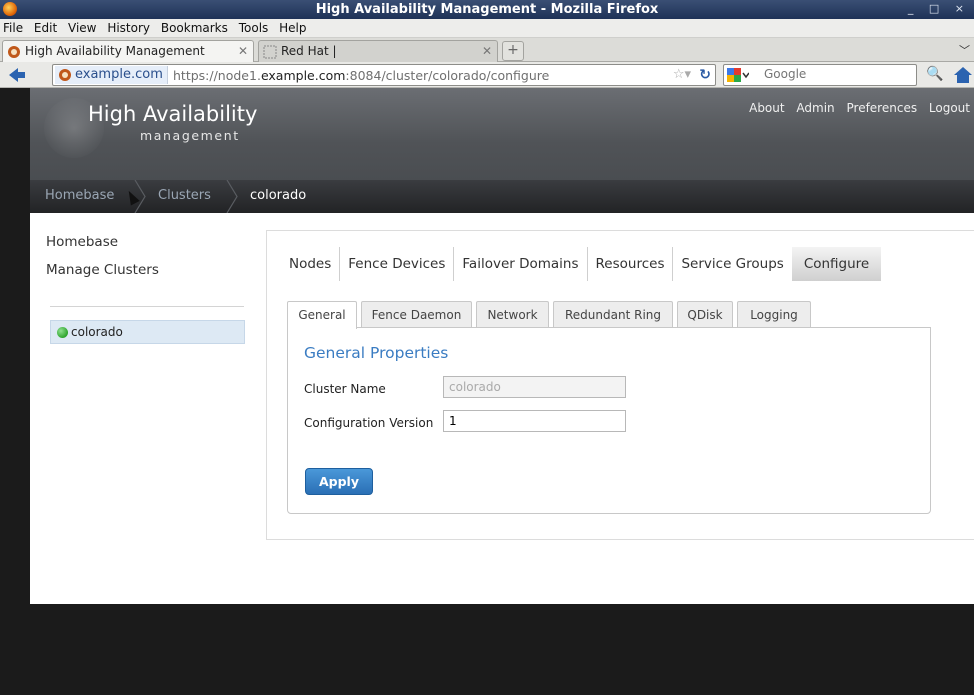  Describe the element at coordinates (65, 75) in the screenshot. I see `site-favicon-icon` at that location.